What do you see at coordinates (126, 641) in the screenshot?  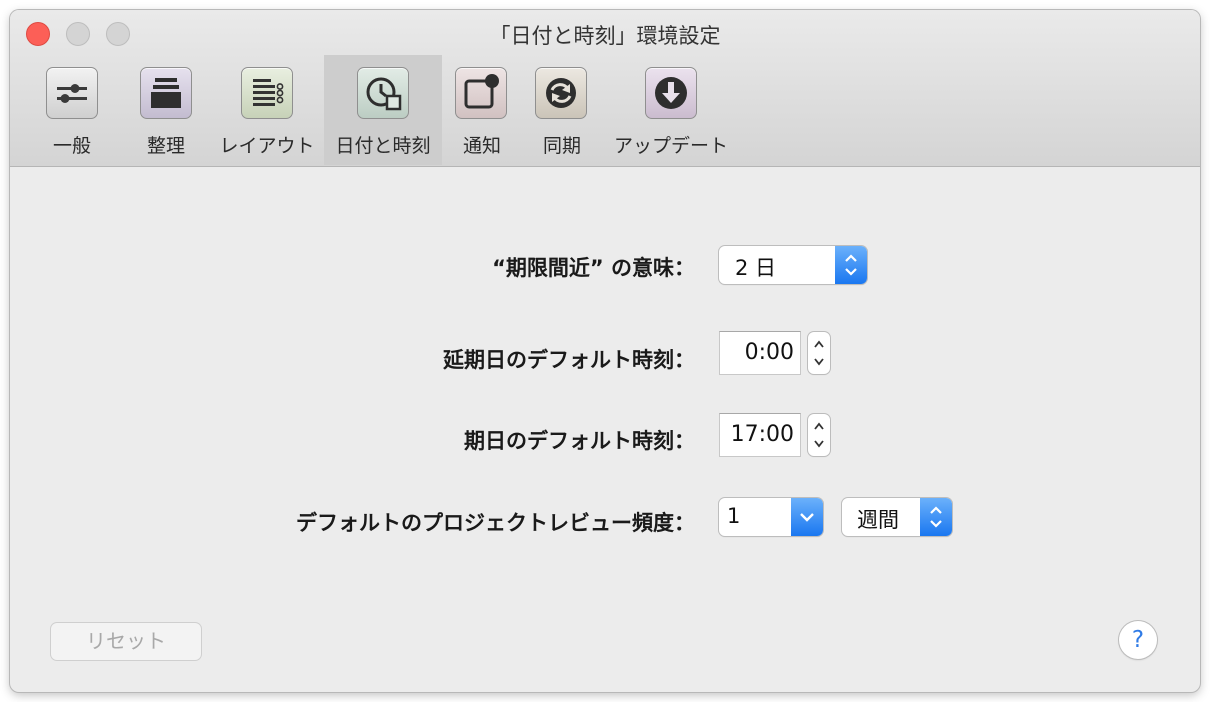 I see `reset-button: リセット` at bounding box center [126, 641].